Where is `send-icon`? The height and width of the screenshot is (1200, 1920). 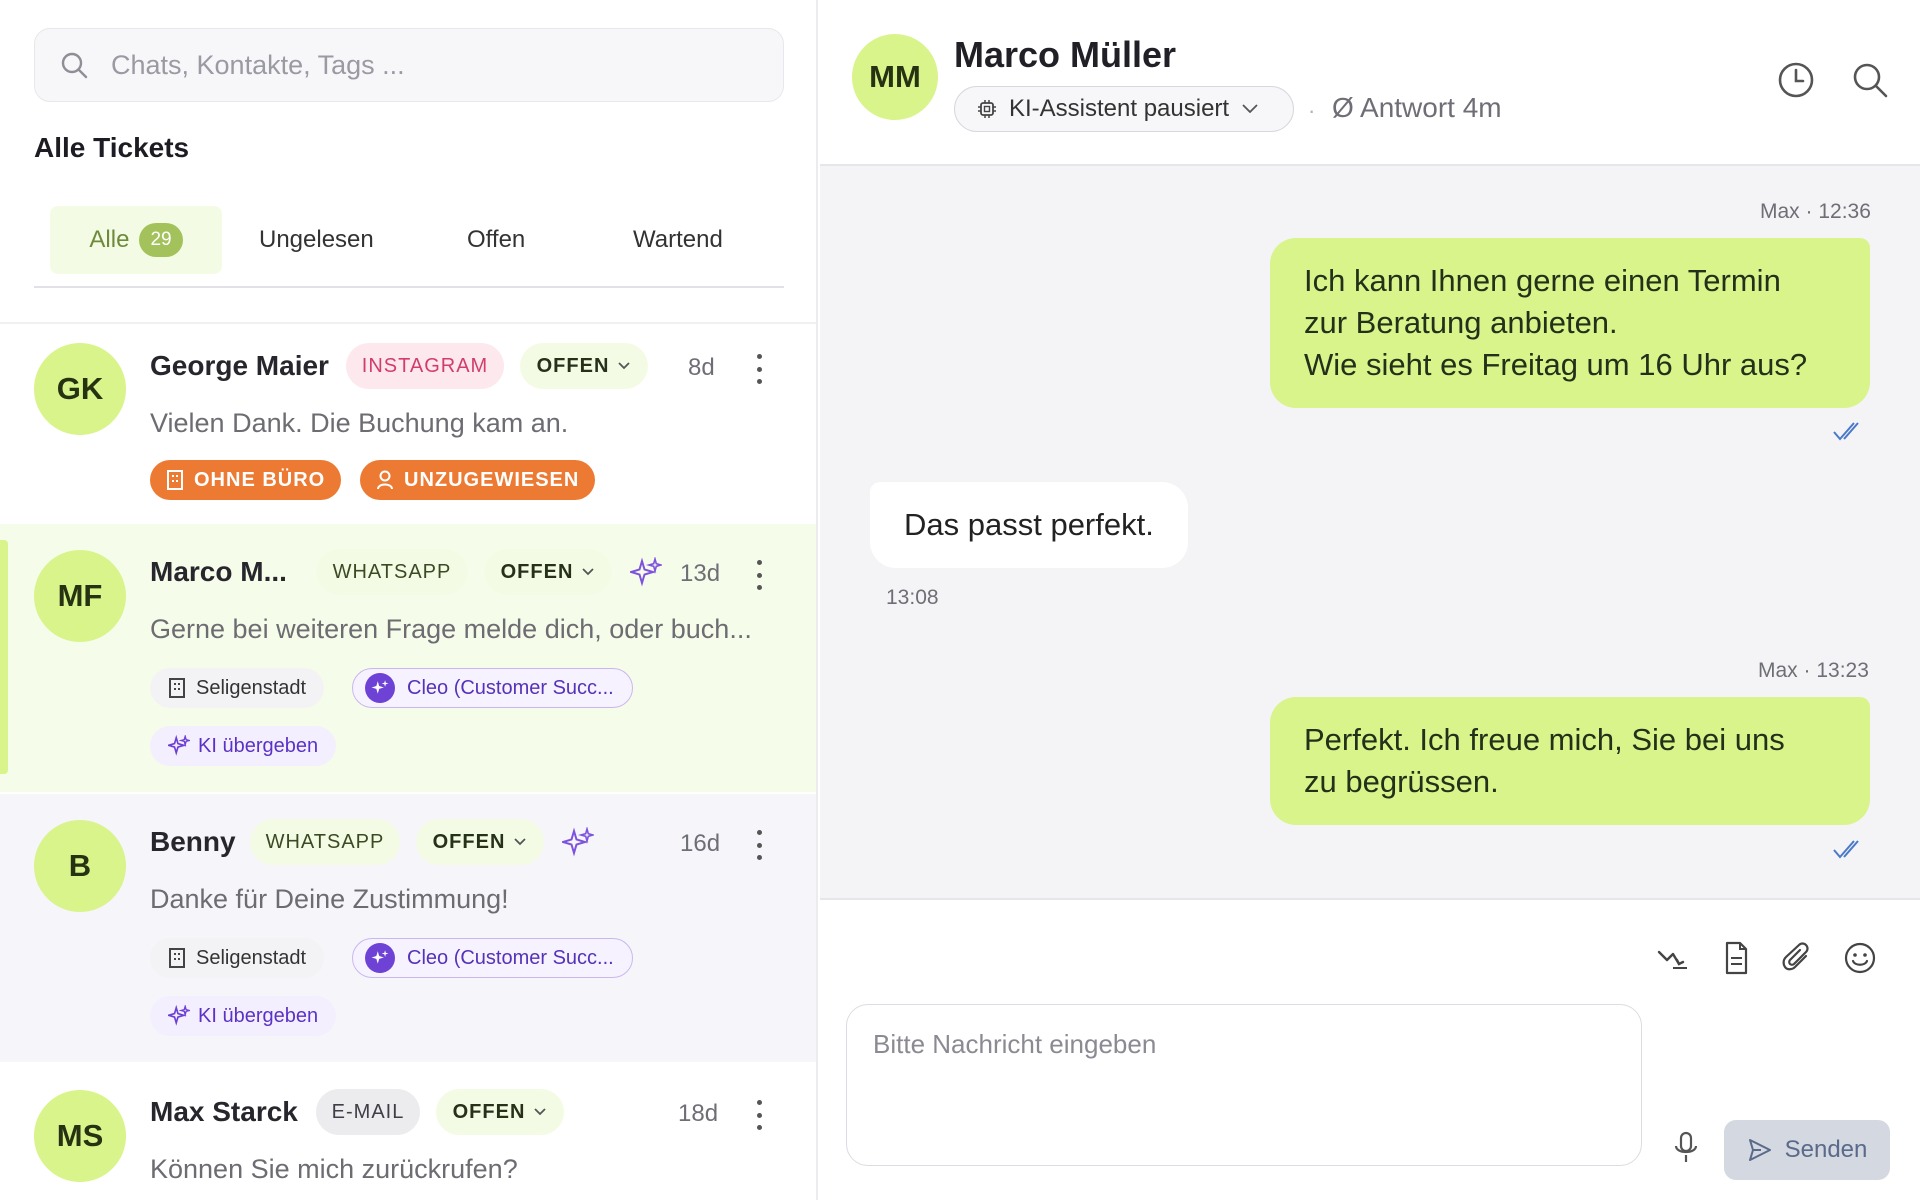 send-icon is located at coordinates (1759, 1150).